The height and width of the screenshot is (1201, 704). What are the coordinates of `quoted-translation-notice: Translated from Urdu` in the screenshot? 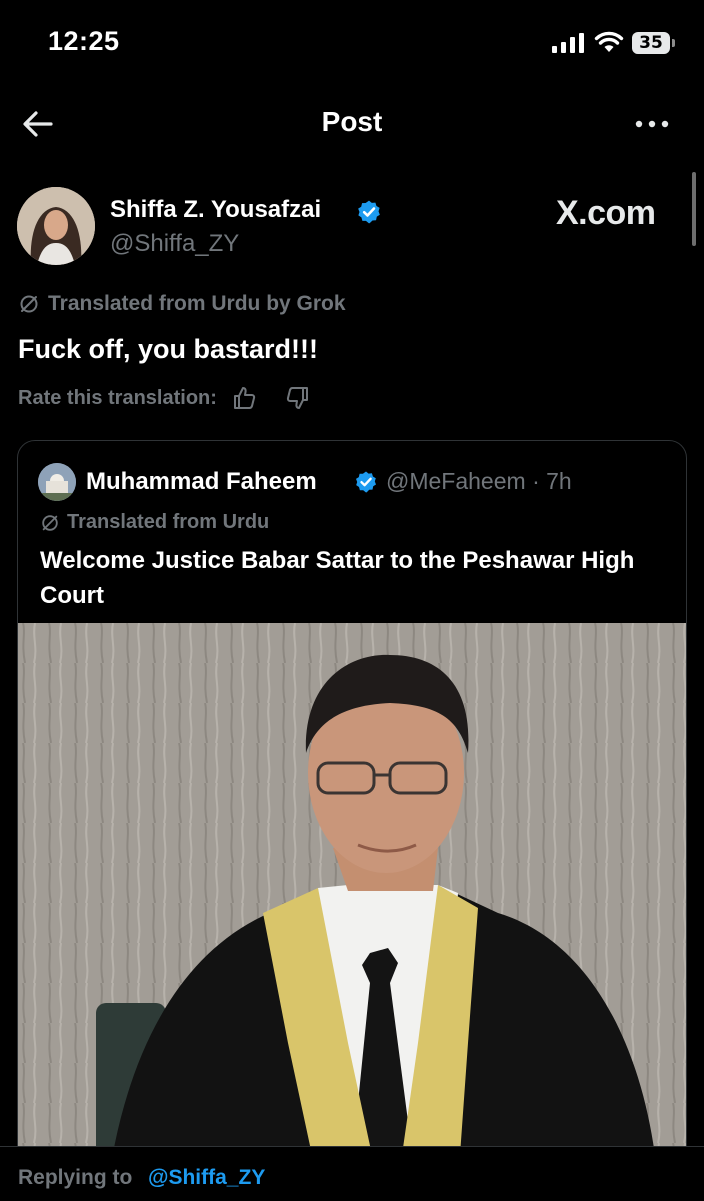 It's located at (154, 522).